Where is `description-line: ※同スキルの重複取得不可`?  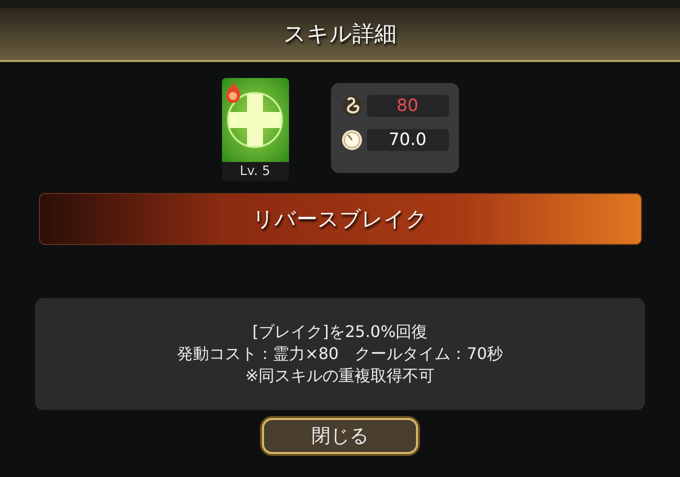
description-line: ※同スキルの重複取得不可 is located at coordinates (340, 376).